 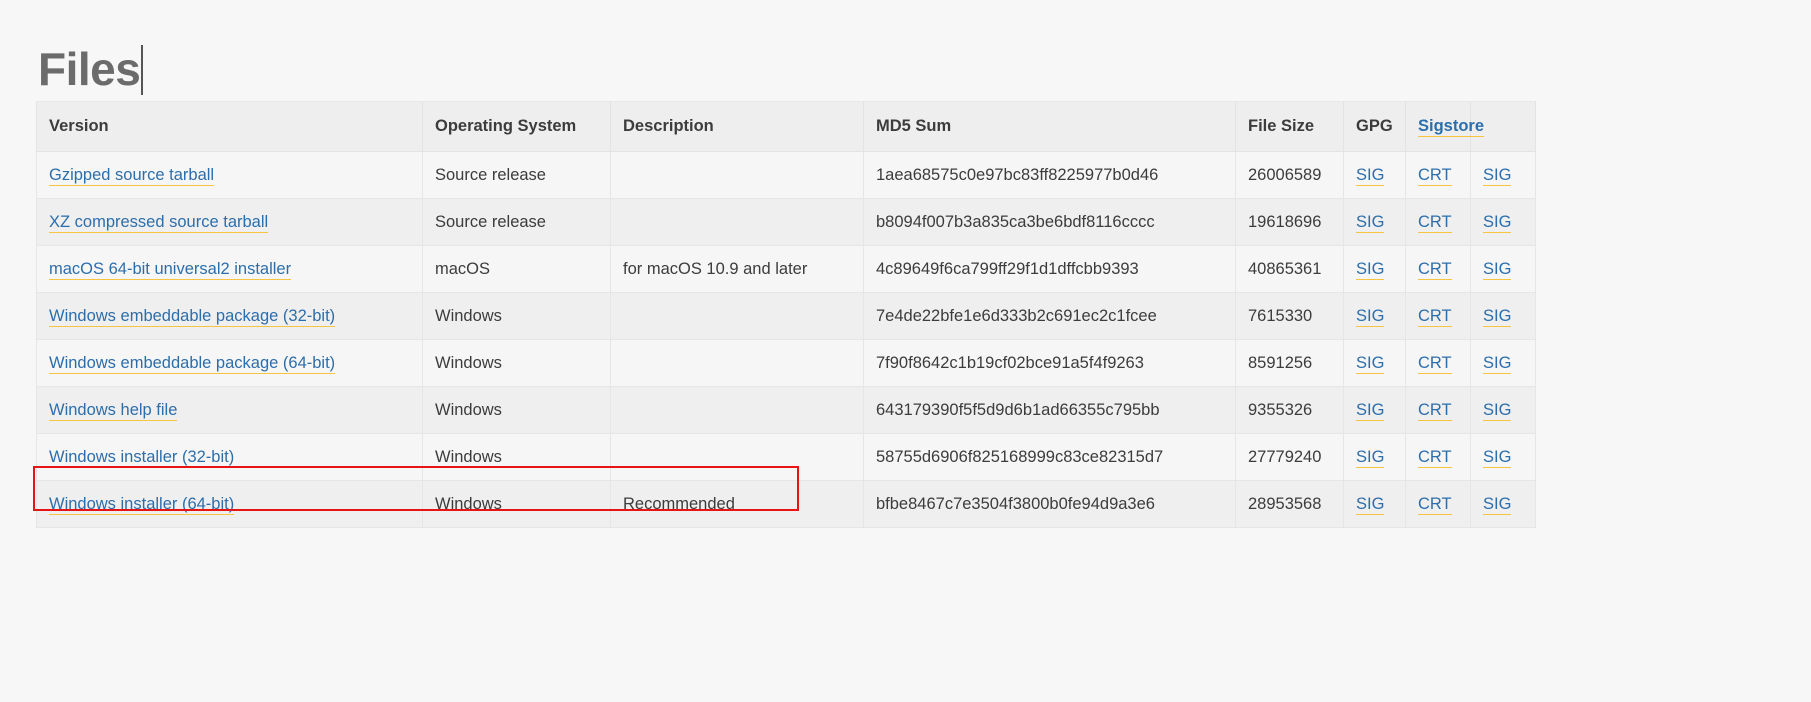 What do you see at coordinates (113, 410) in the screenshot?
I see `version-download-link: Windows help file` at bounding box center [113, 410].